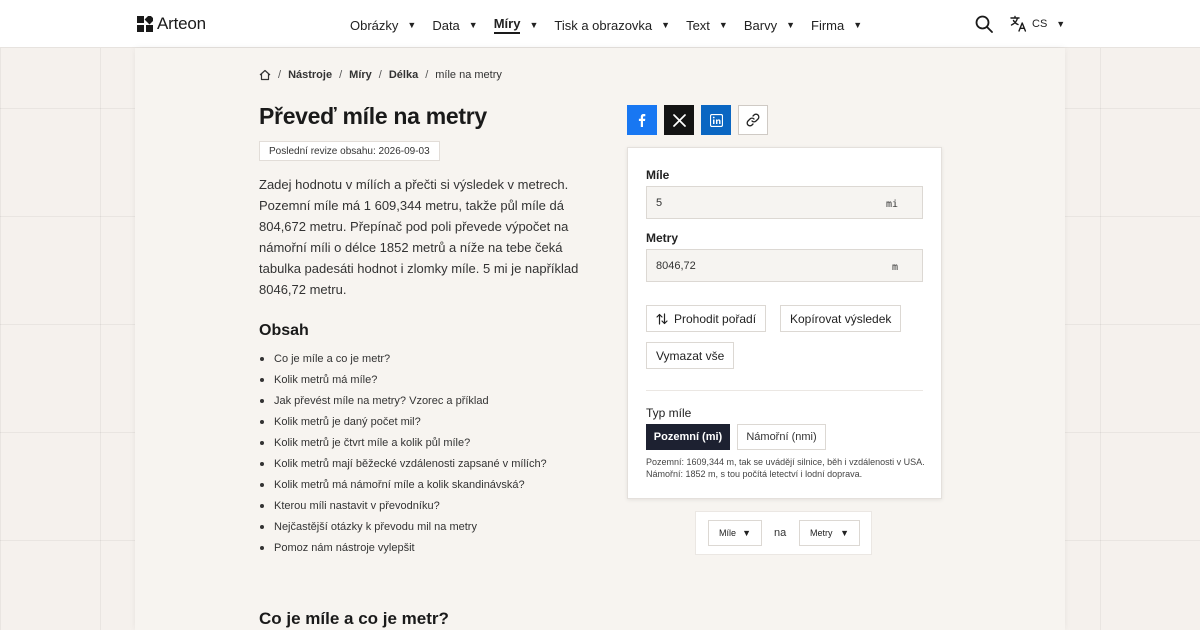 The width and height of the screenshot is (1200, 630). I want to click on language-code: CS, so click(1040, 23).